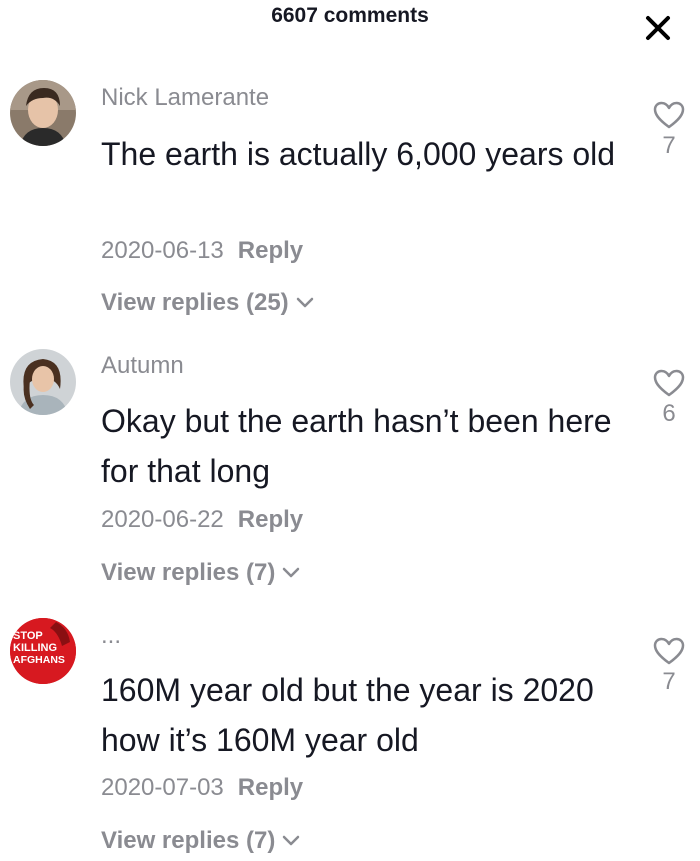 This screenshot has width=700, height=861. I want to click on comment-count-title: 6607 comments, so click(350, 15).